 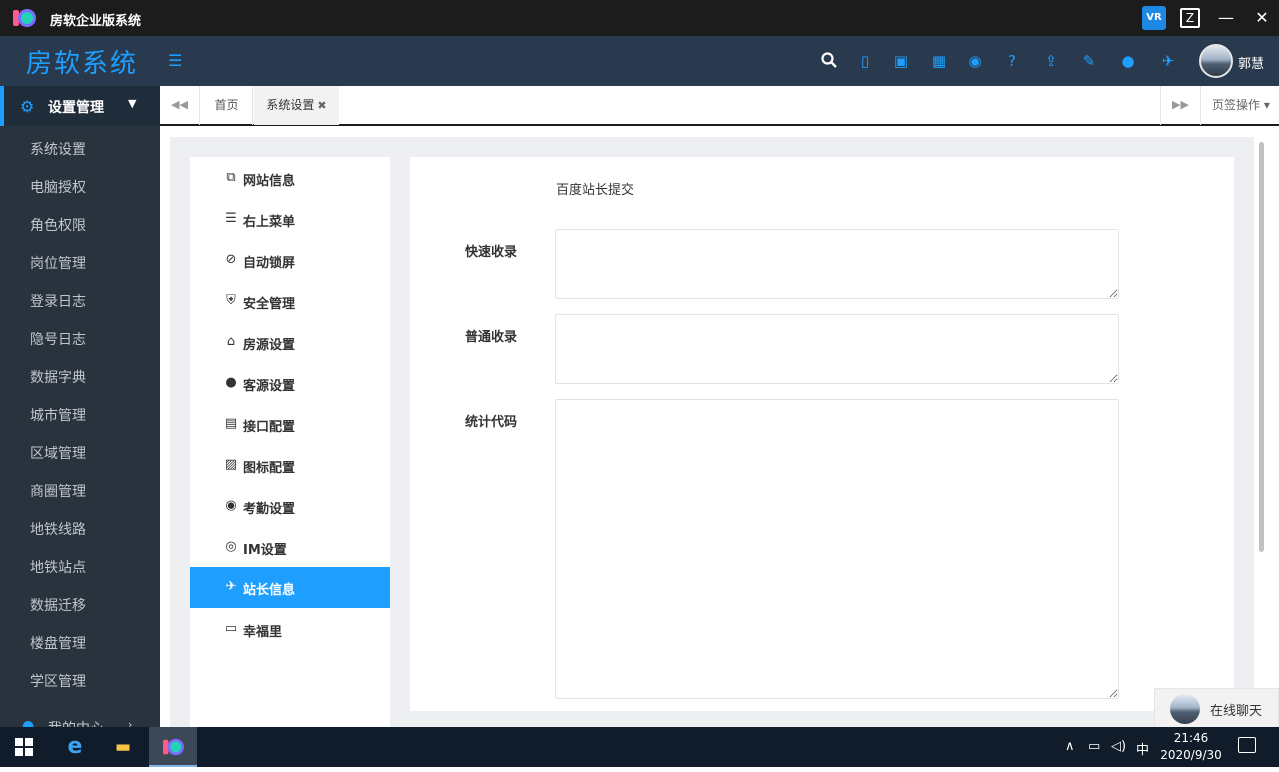 What do you see at coordinates (173, 747) in the screenshot?
I see `fangruan-app-taskbar-icon` at bounding box center [173, 747].